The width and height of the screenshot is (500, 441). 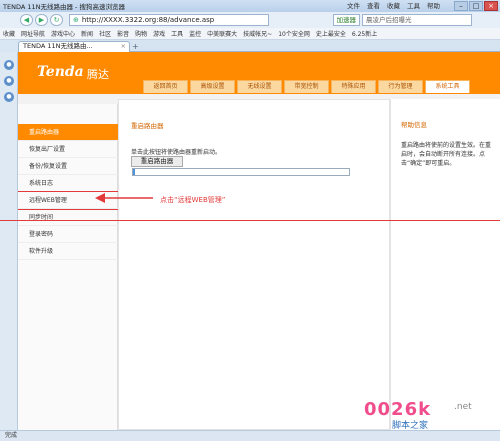 What do you see at coordinates (135, 46) in the screenshot?
I see `new-tab-icon: +` at bounding box center [135, 46].